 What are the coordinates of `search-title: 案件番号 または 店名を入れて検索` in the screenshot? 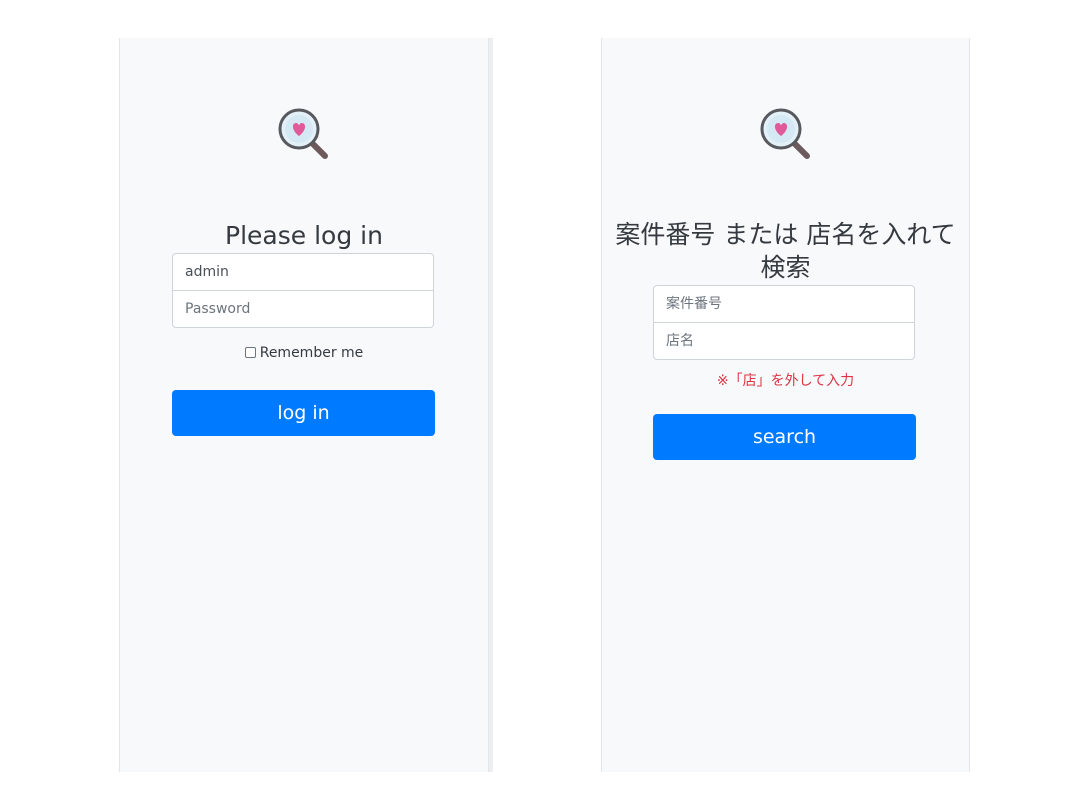 It's located at (785, 251).